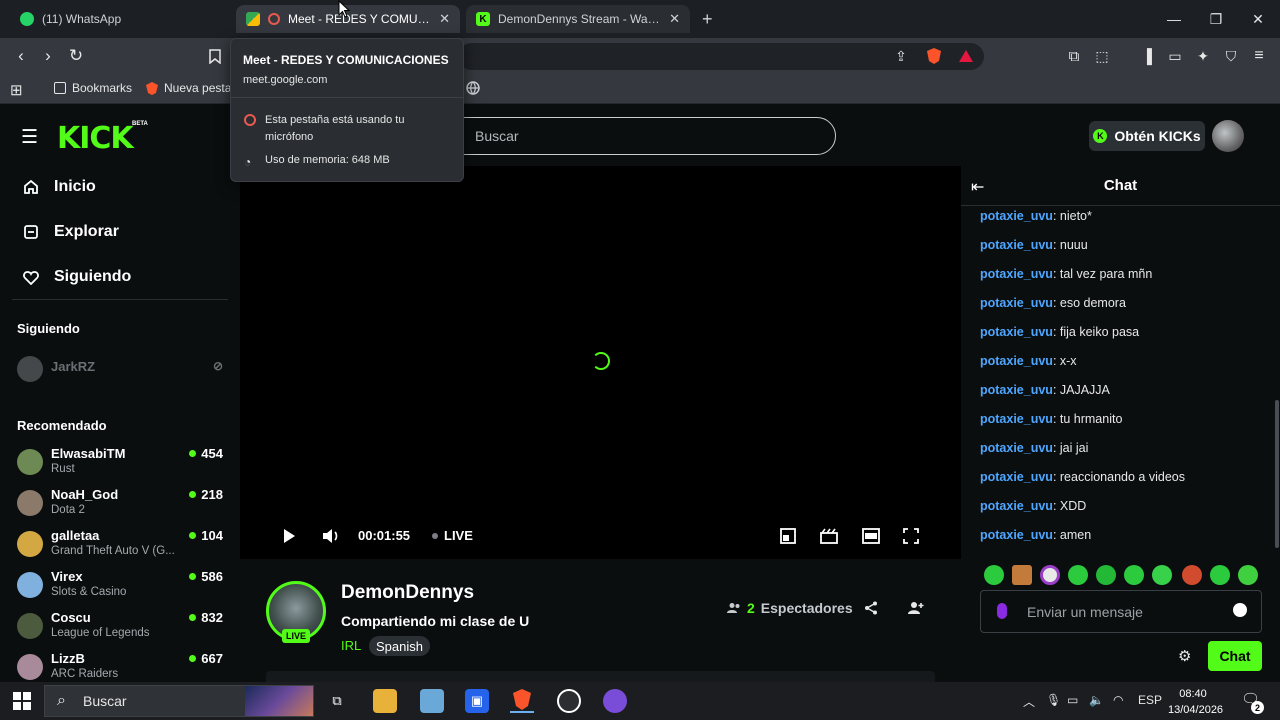  I want to click on tray-expand-icon: ︿, so click(1029, 701).